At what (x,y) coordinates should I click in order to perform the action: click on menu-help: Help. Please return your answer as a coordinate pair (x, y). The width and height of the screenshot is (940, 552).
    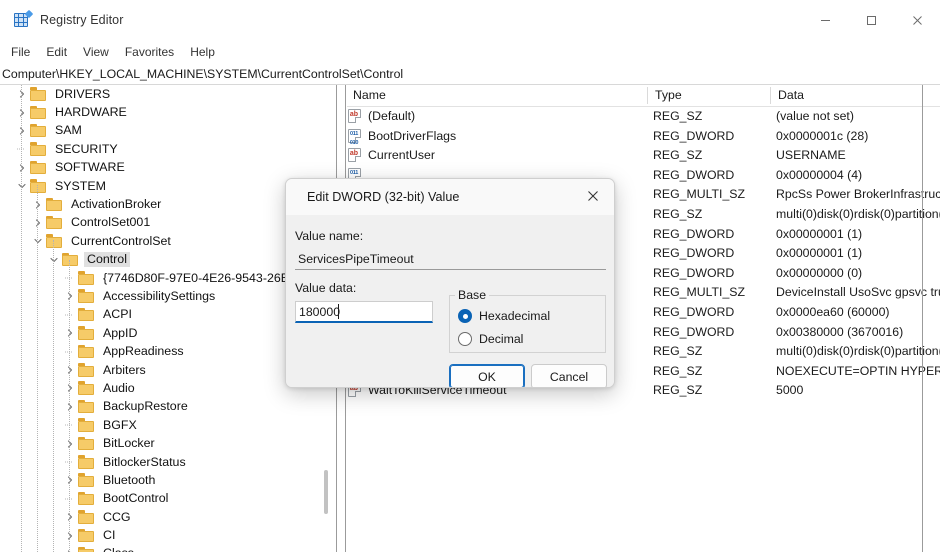
    Looking at the image, I should click on (202, 52).